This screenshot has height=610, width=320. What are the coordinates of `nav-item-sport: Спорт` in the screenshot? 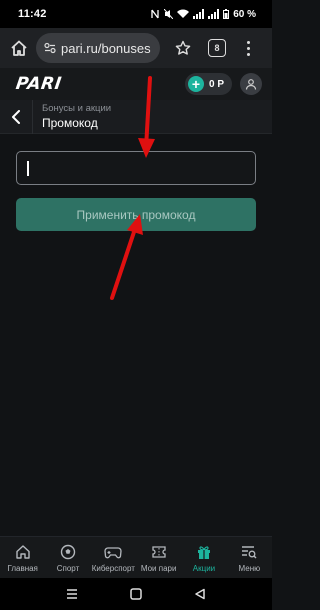 It's located at (67, 557).